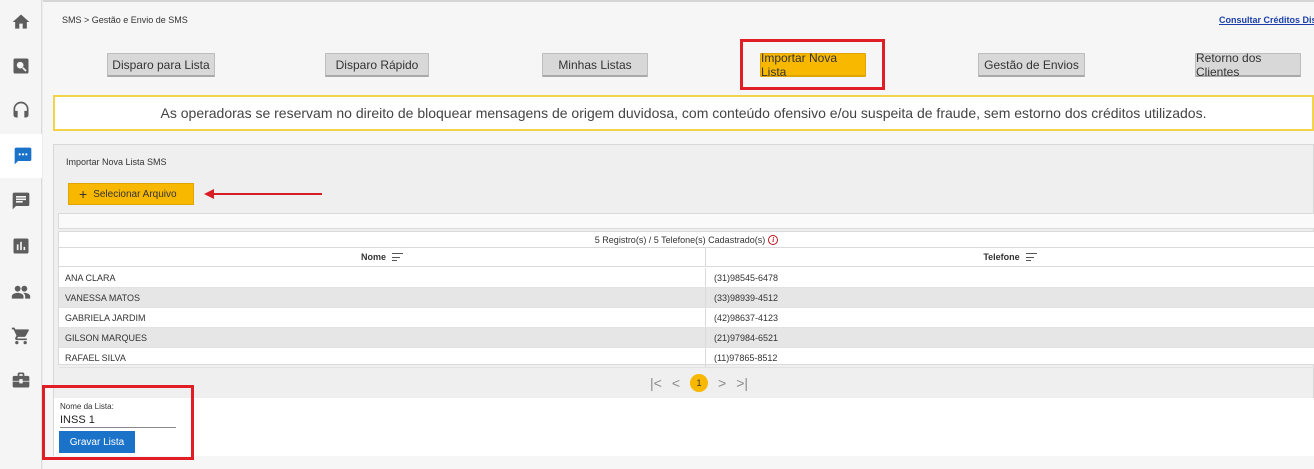 Image resolution: width=1314 pixels, height=469 pixels. What do you see at coordinates (746, 297) in the screenshot?
I see `cell-telefone: (33)98939-4512` at bounding box center [746, 297].